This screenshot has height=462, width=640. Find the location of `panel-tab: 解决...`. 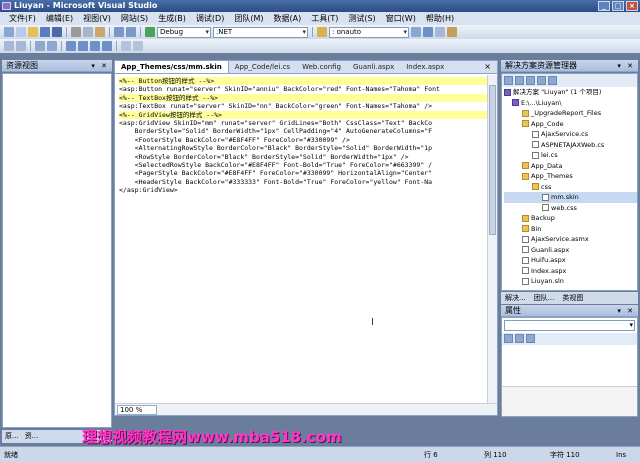

panel-tab: 解决... is located at coordinates (515, 298).